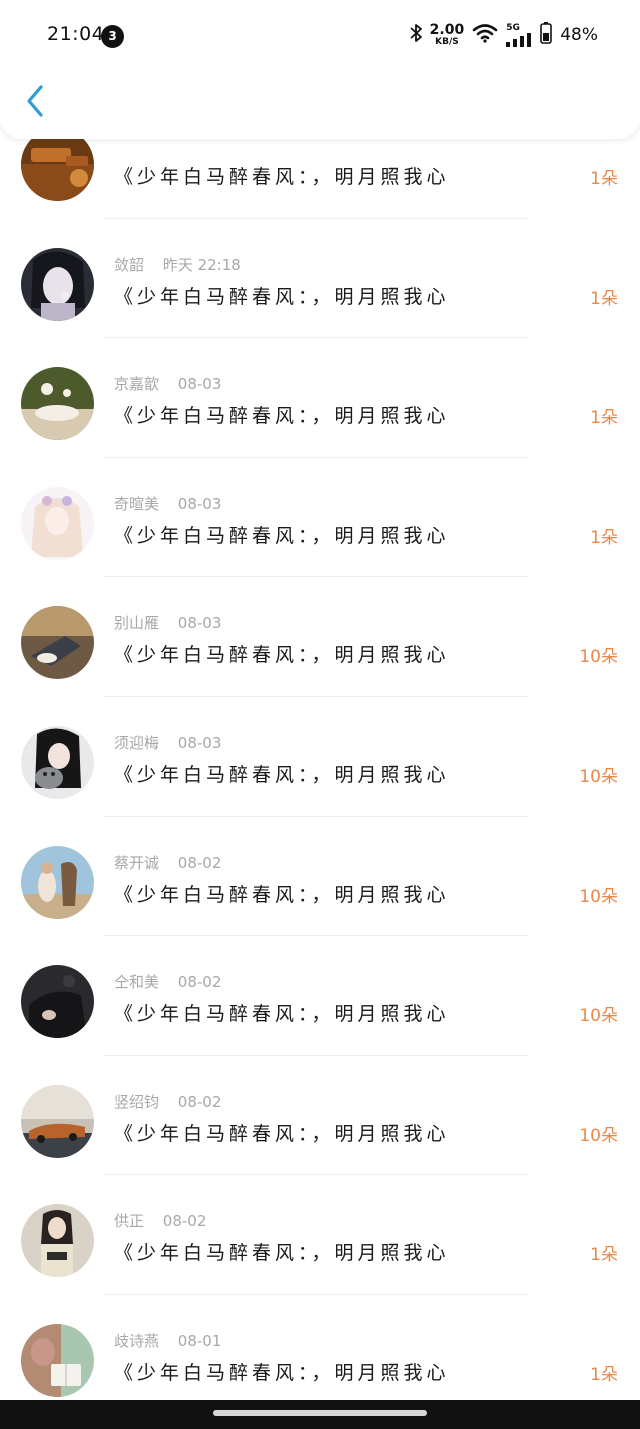 The height and width of the screenshot is (1429, 640). What do you see at coordinates (320, 995) in the screenshot?
I see `list-item: 仝和美 08-02 《少年白马醉春风：，明月照我心 10朵` at bounding box center [320, 995].